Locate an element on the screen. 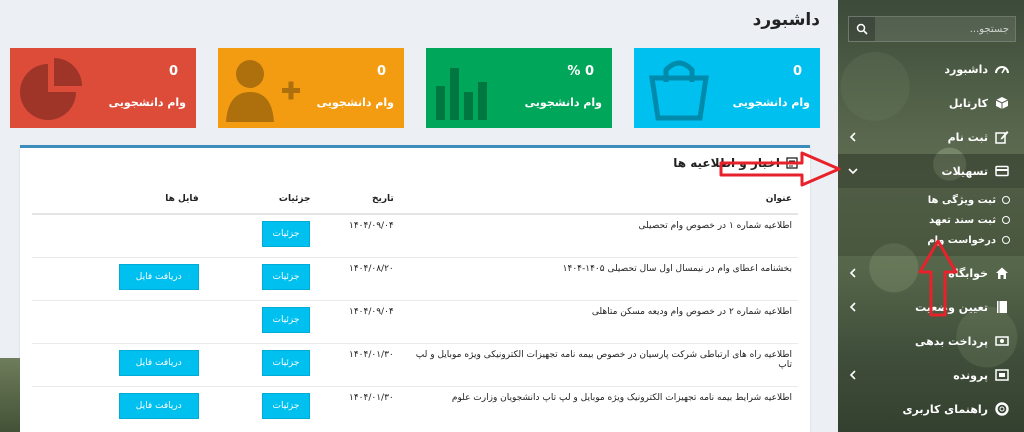  sidebar-item-label: پرداخت بدهی is located at coordinates (951, 341).